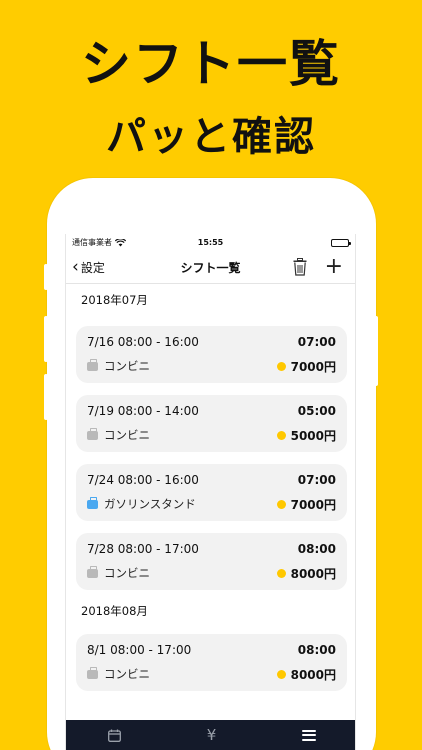 The height and width of the screenshot is (750, 422). Describe the element at coordinates (114, 300) in the screenshot. I see `section-header: 2018年07月` at that location.